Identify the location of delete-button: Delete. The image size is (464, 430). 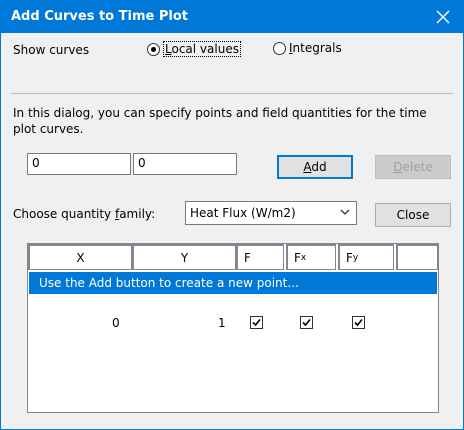
(413, 167).